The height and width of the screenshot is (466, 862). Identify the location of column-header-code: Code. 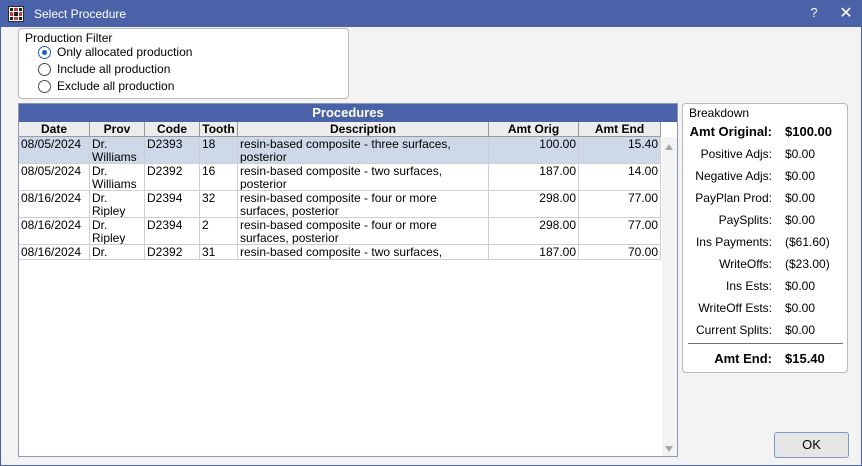
(172, 129).